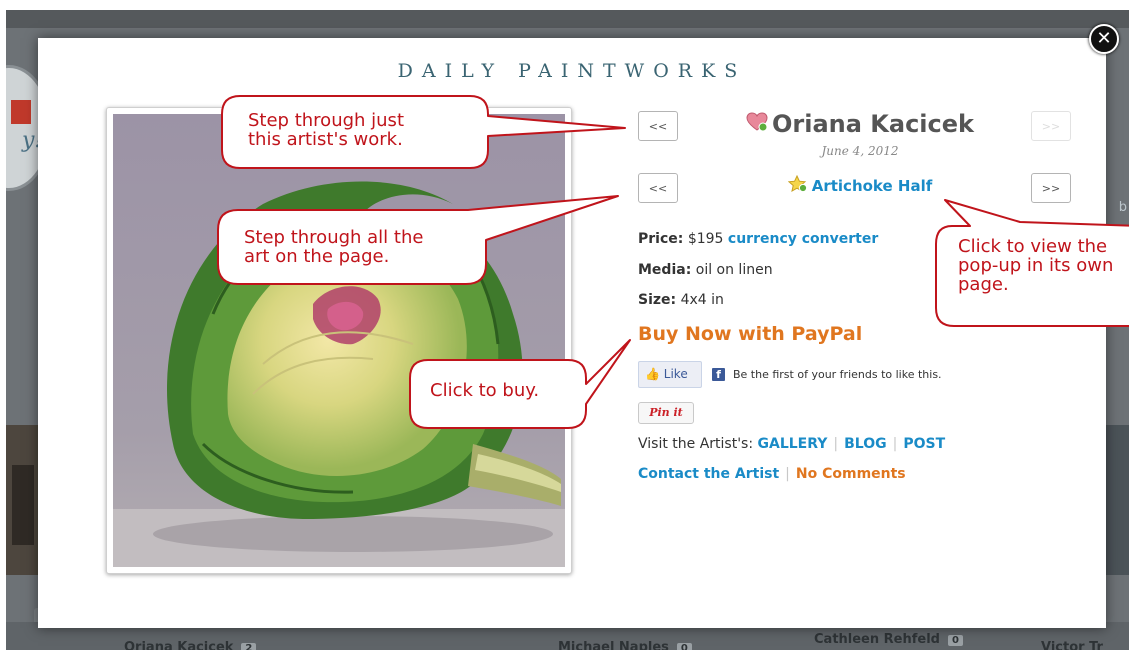 This screenshot has height=657, width=1129. I want to click on callout-buy-text: Click to buy., so click(484, 390).